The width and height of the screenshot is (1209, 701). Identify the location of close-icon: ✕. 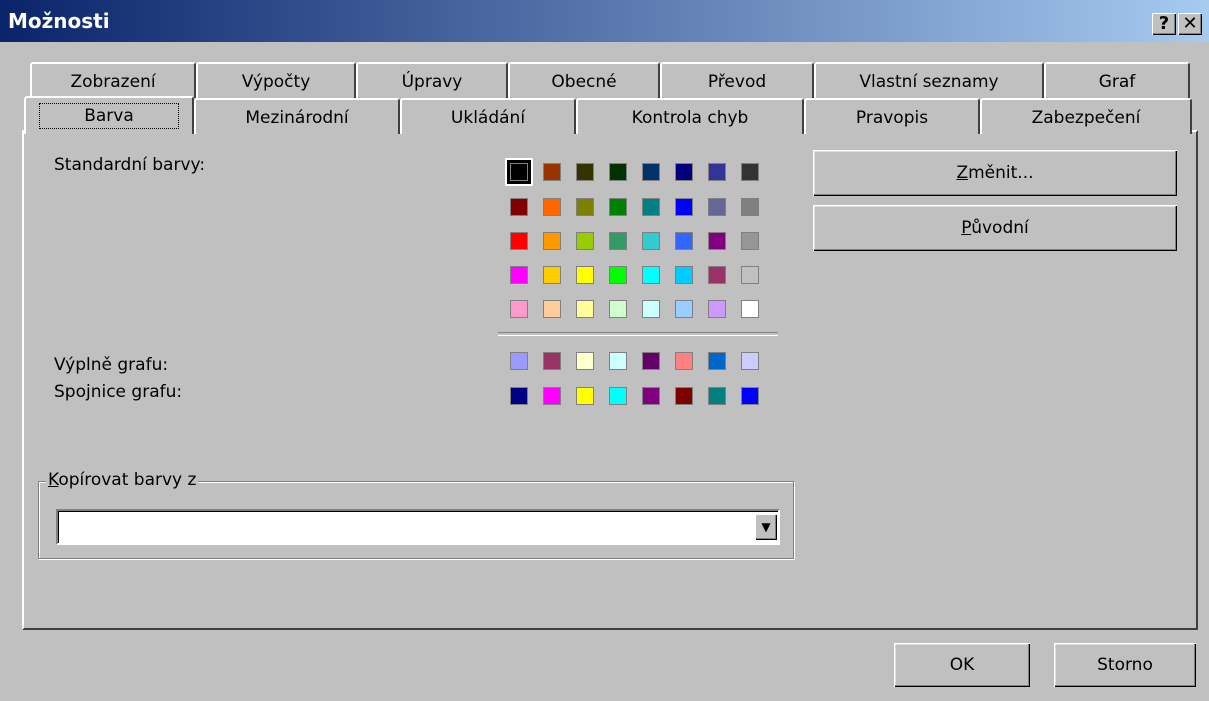
(1190, 23).